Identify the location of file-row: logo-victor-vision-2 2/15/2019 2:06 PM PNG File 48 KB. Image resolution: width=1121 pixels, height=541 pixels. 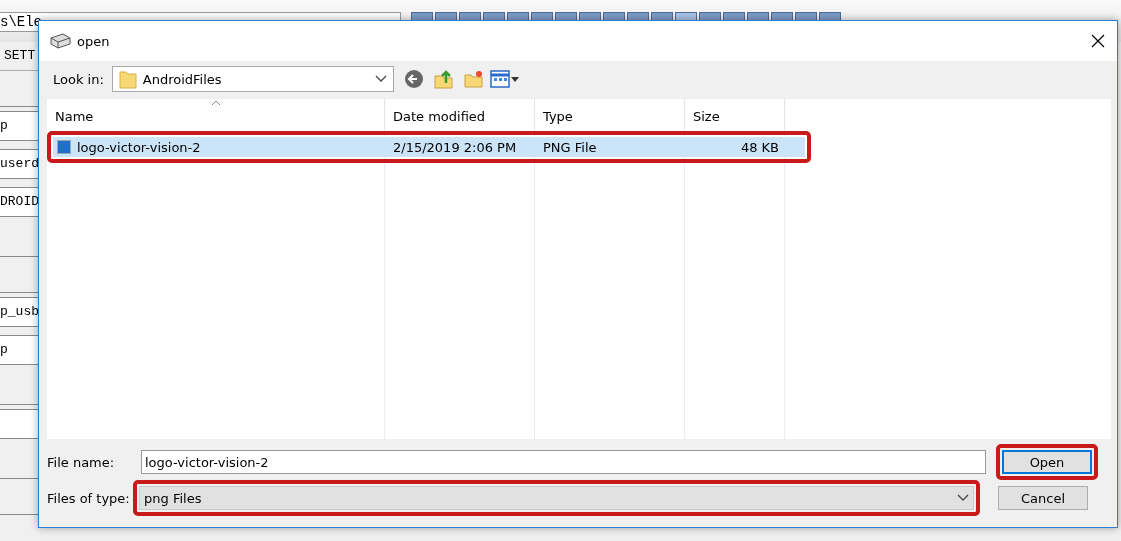
(429, 147).